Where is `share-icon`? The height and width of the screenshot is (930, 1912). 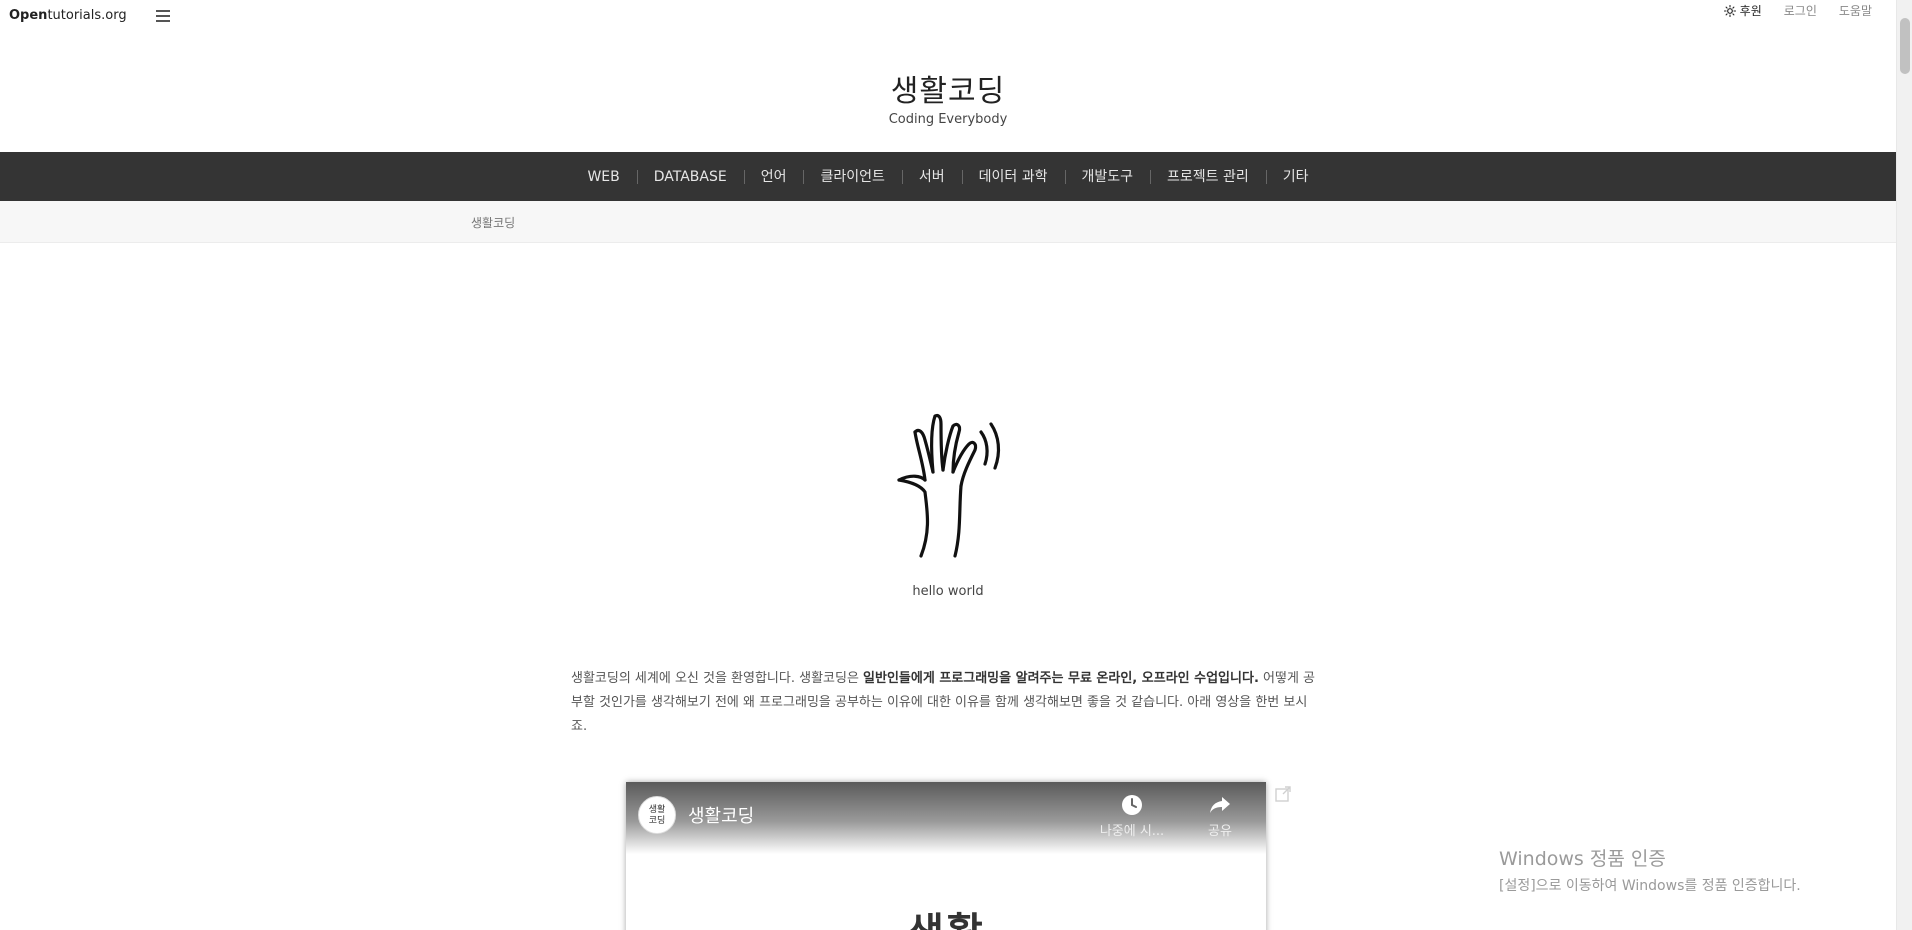 share-icon is located at coordinates (1220, 805).